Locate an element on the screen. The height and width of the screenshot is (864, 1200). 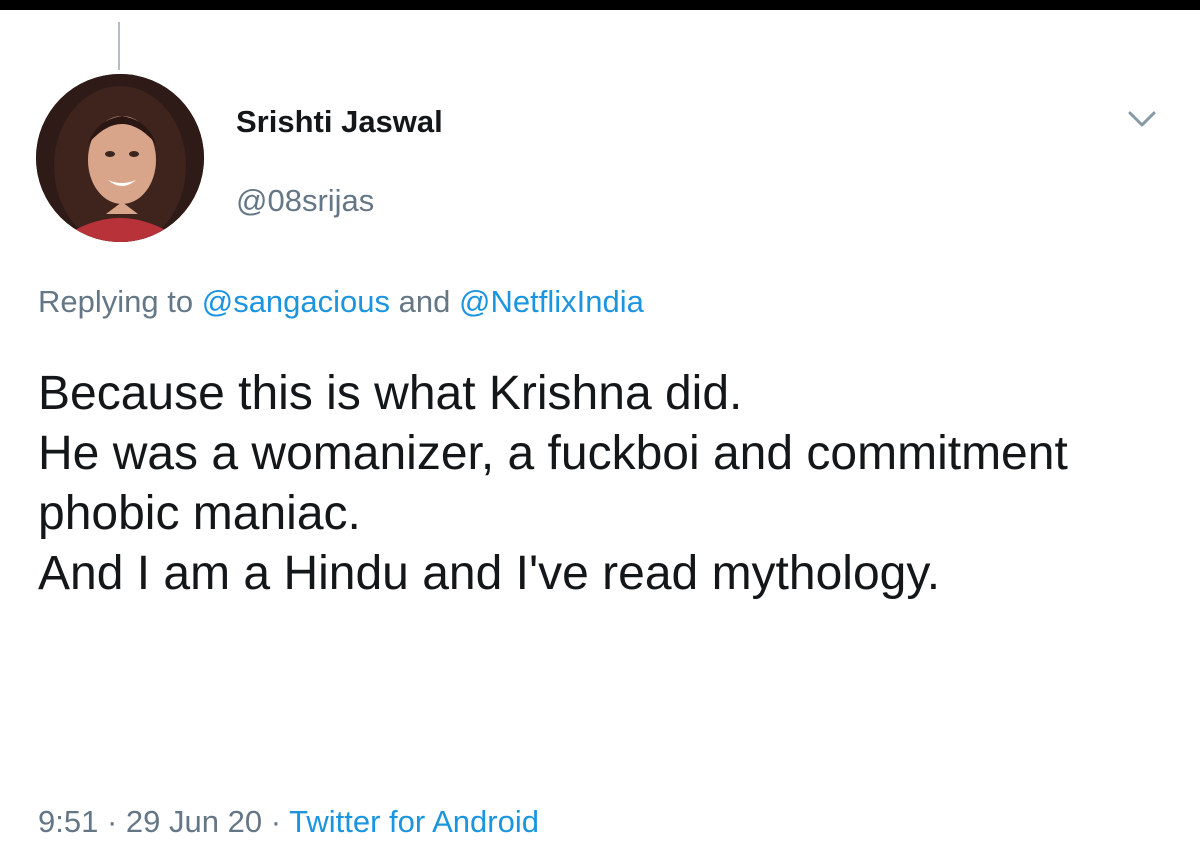
chevron-down-icon is located at coordinates (1142, 119).